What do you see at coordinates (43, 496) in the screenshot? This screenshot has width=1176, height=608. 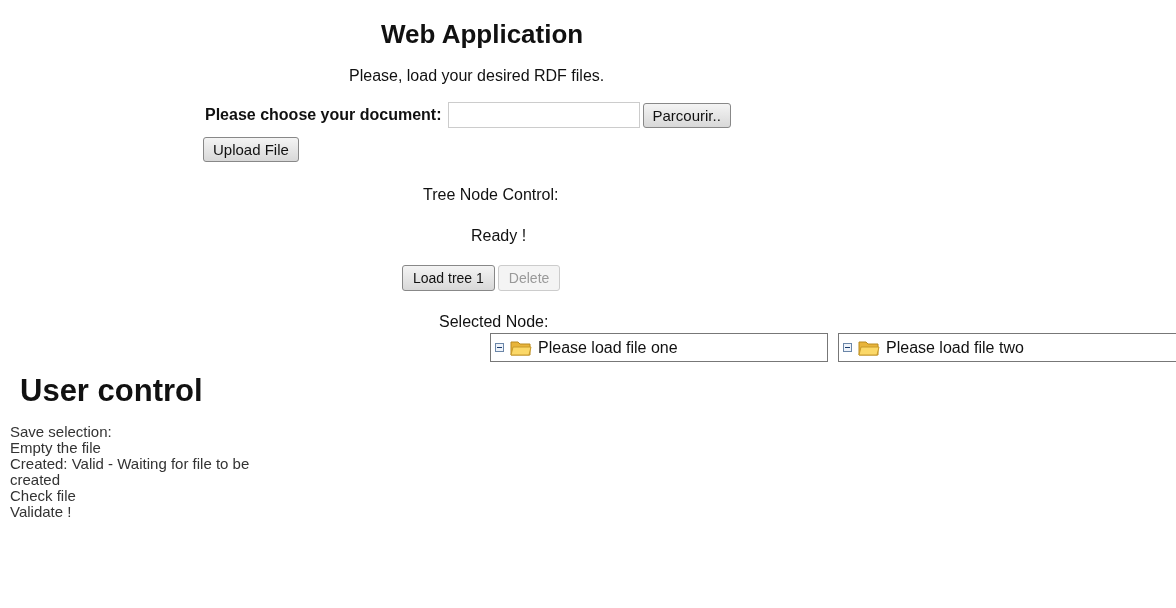 I see `status-line: Check file` at bounding box center [43, 496].